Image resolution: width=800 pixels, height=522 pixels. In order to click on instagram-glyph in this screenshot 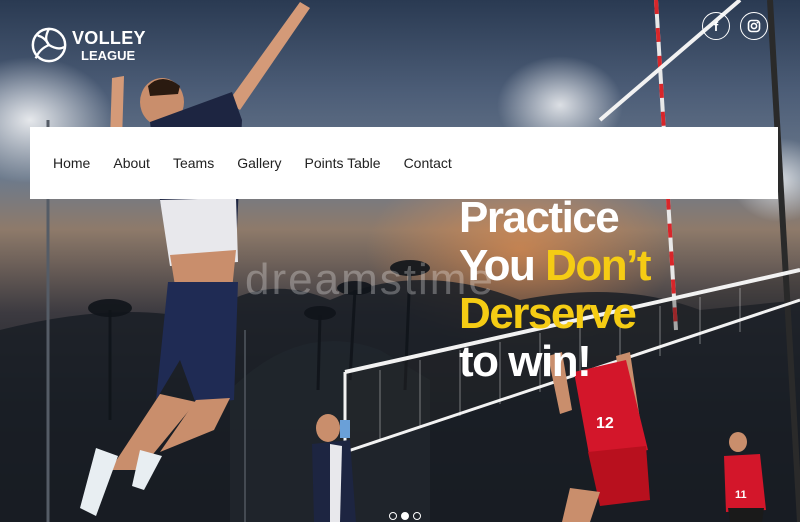, I will do `click(754, 26)`.